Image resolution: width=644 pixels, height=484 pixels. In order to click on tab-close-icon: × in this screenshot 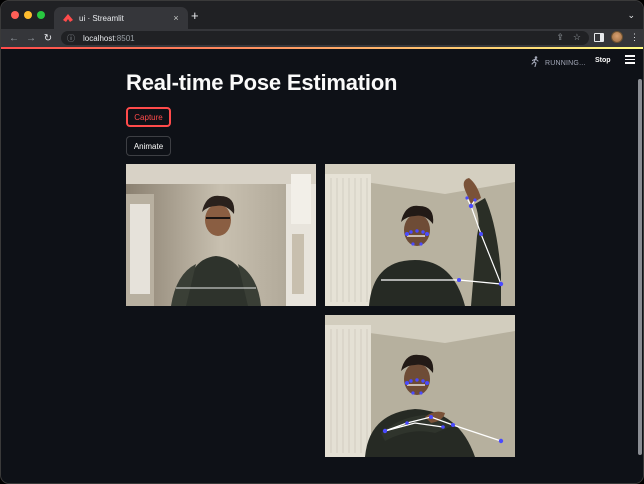, I will do `click(176, 18)`.